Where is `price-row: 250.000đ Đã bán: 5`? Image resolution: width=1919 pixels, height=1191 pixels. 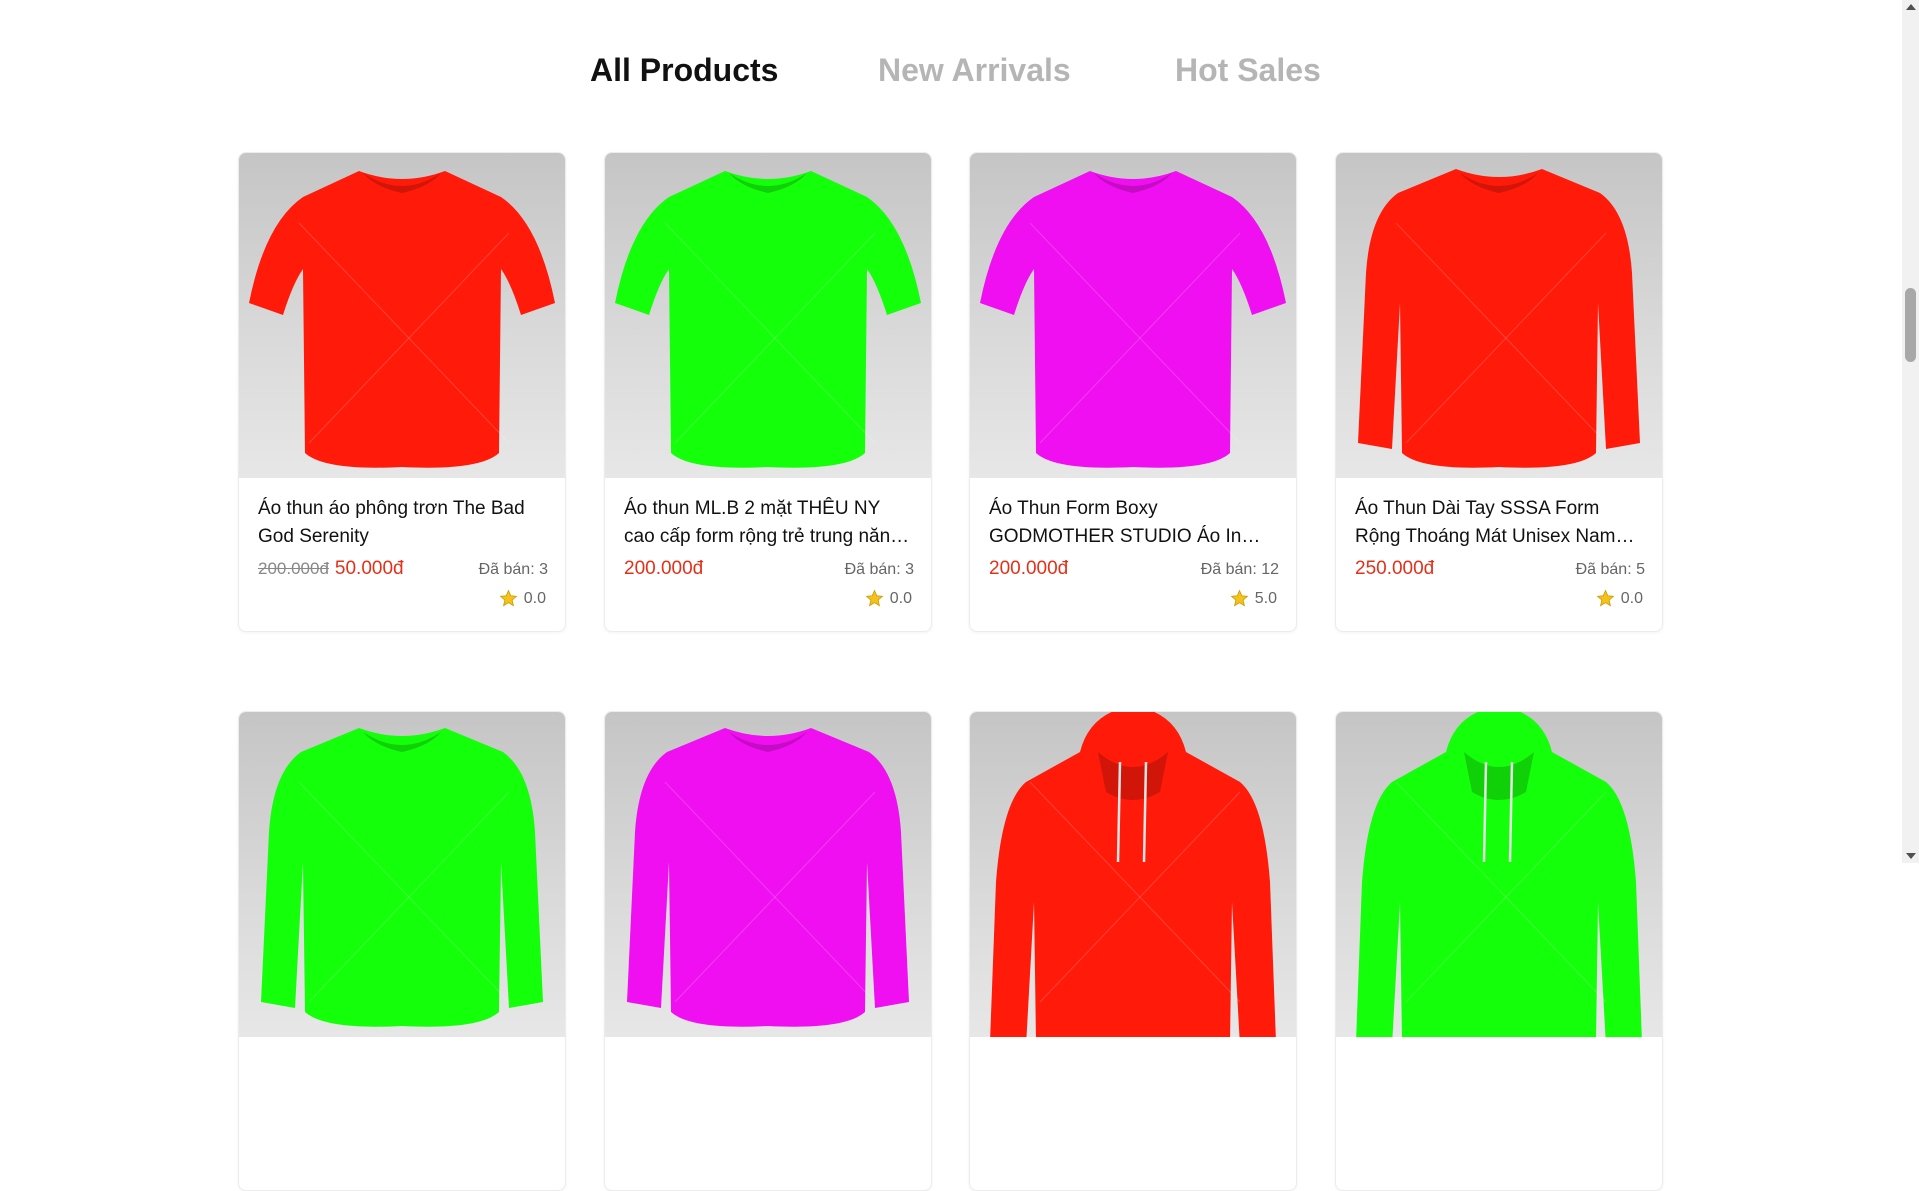 price-row: 250.000đ Đã bán: 5 is located at coordinates (1500, 571).